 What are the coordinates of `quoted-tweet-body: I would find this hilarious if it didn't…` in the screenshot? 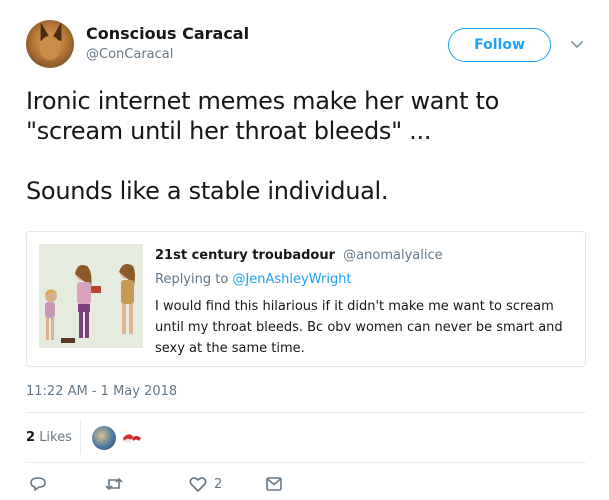 It's located at (359, 327).